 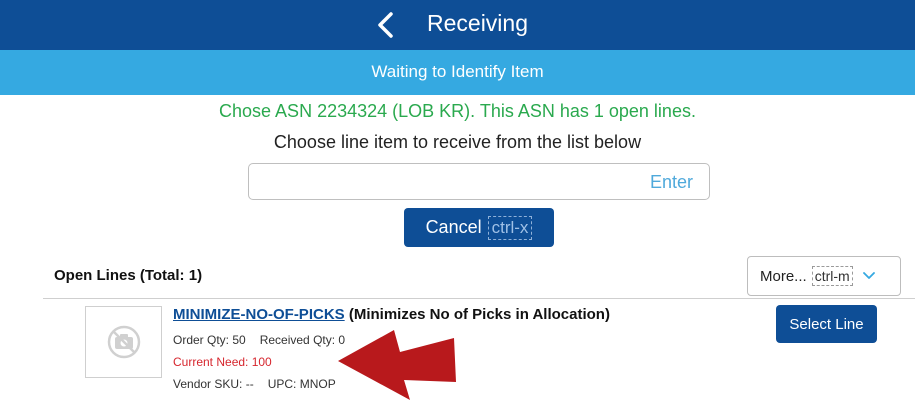 What do you see at coordinates (302, 340) in the screenshot?
I see `received-qty: Received Qty: 0` at bounding box center [302, 340].